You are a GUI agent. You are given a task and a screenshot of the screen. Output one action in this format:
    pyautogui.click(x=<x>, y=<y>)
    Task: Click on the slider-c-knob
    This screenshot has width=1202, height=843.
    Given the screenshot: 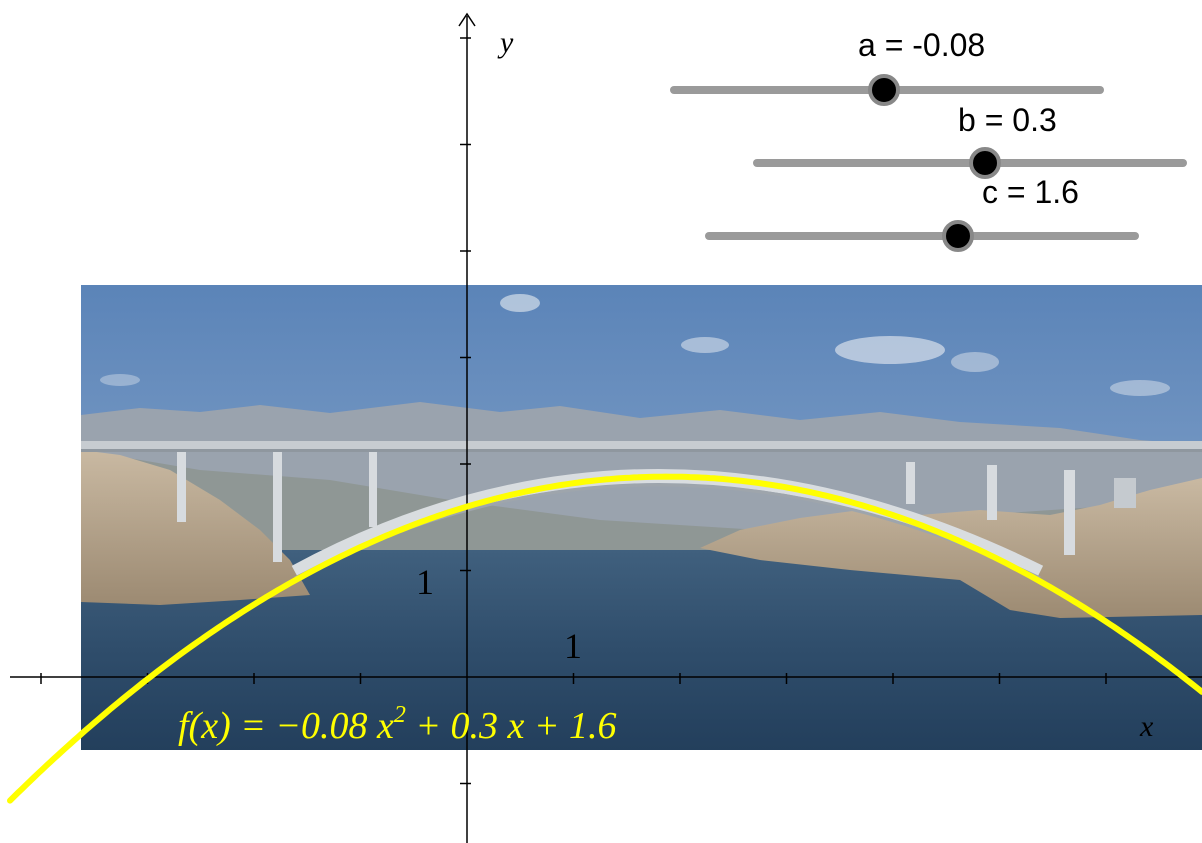 What is the action you would take?
    pyautogui.click(x=958, y=236)
    